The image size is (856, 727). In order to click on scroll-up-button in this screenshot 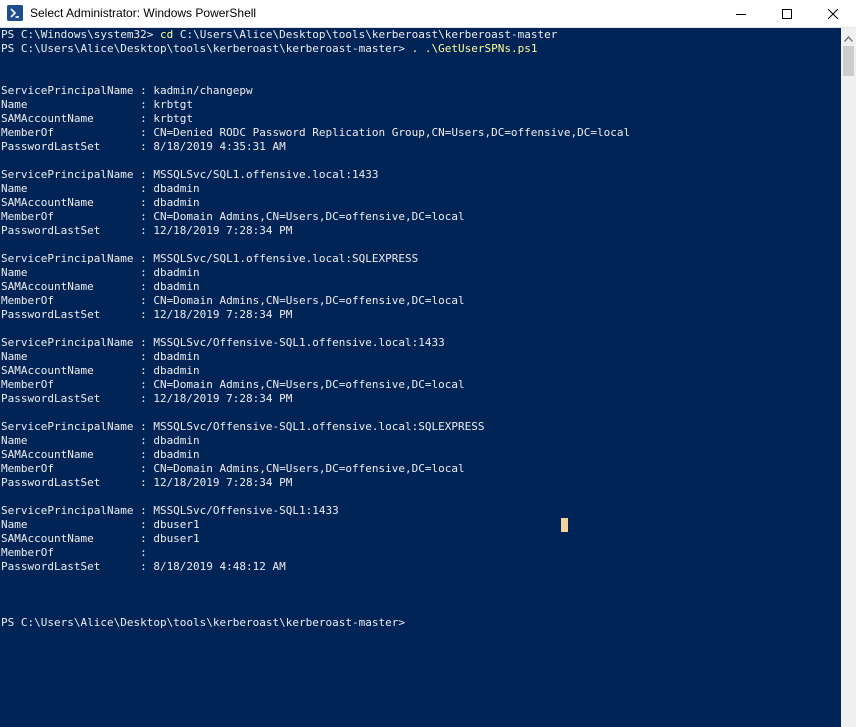, I will do `click(848, 36)`.